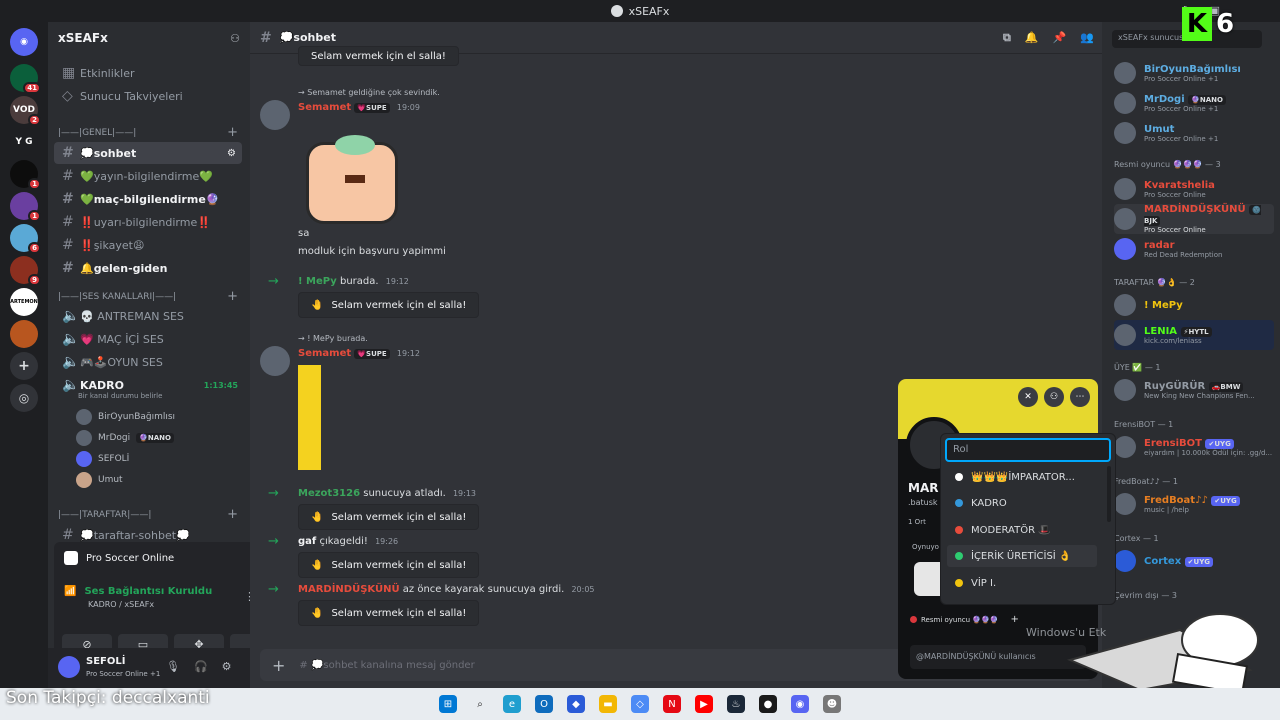 The image size is (1280, 720). Describe the element at coordinates (736, 704) in the screenshot. I see `steam-icon: ♨` at that location.